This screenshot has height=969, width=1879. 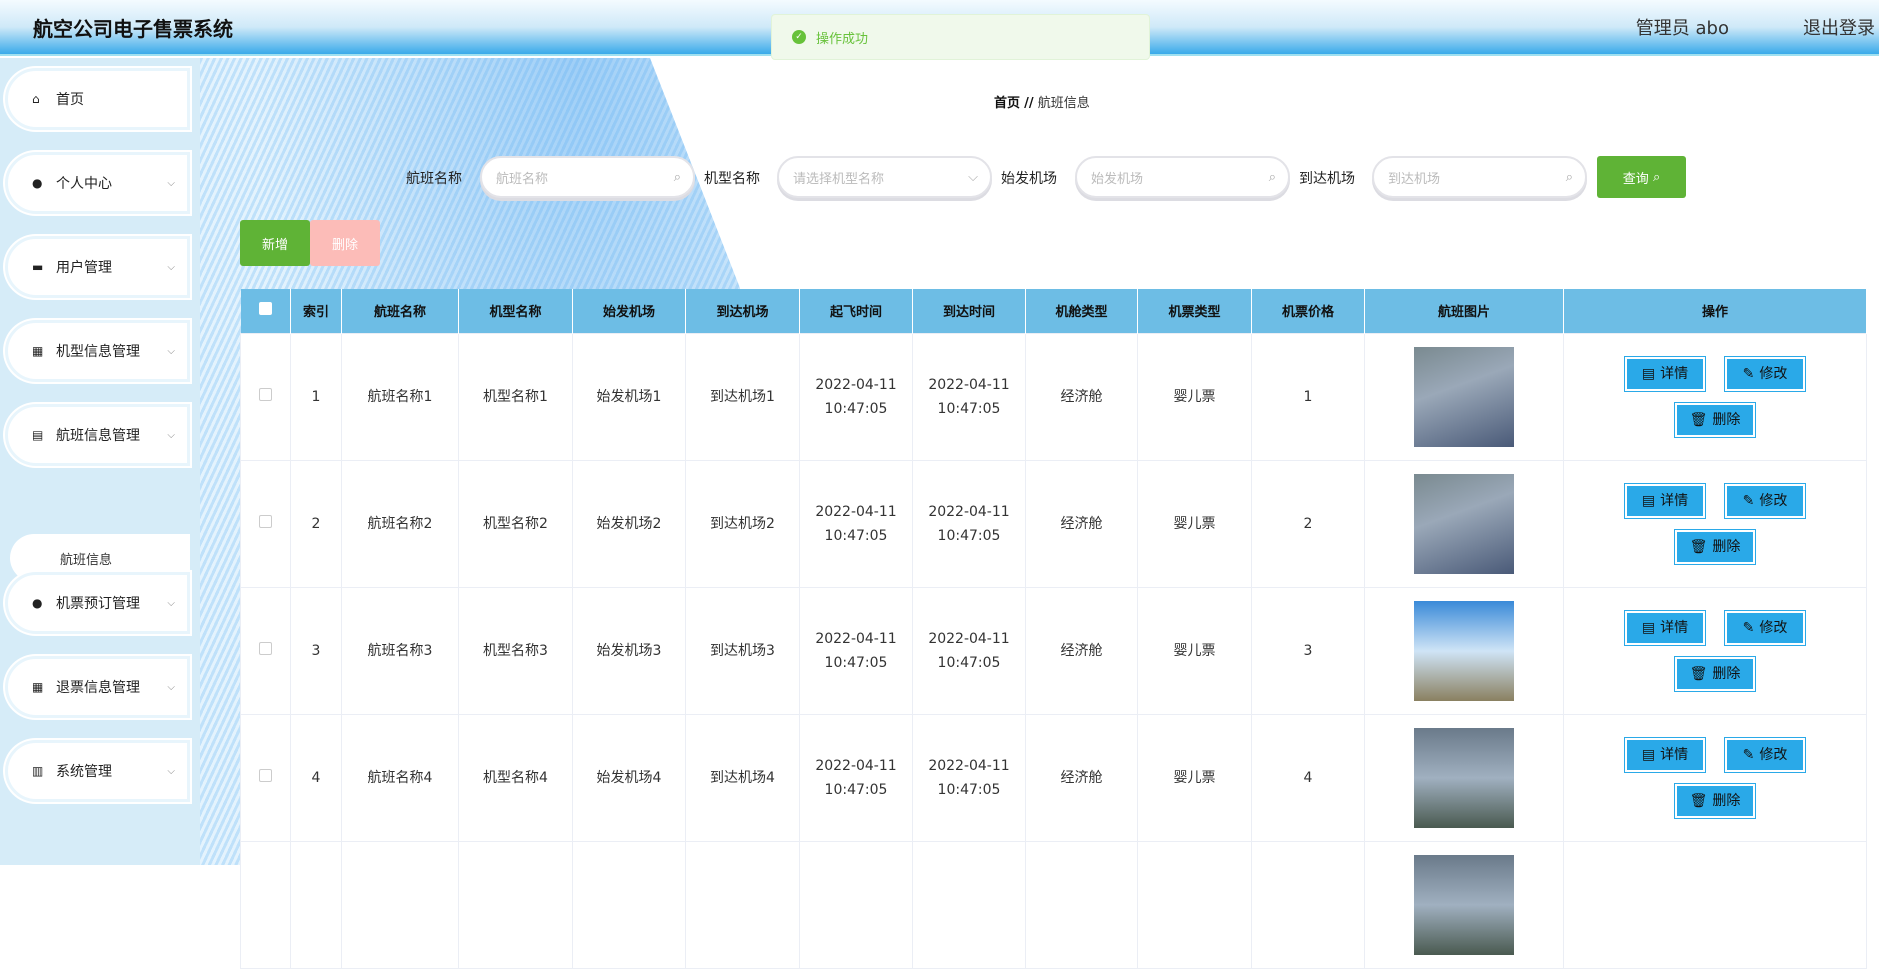 I want to click on search-input-0: 航班名称 ⌕, so click(x=587, y=177).